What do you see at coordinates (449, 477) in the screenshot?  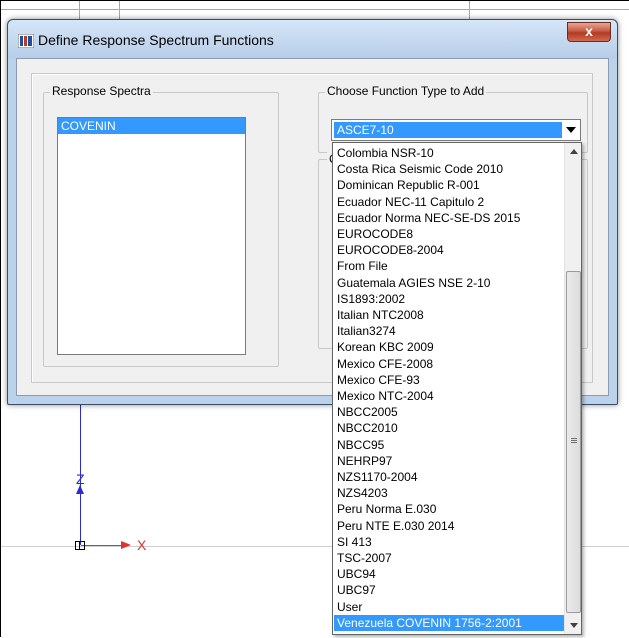 I see `dropdown-option: NZS1170-2004` at bounding box center [449, 477].